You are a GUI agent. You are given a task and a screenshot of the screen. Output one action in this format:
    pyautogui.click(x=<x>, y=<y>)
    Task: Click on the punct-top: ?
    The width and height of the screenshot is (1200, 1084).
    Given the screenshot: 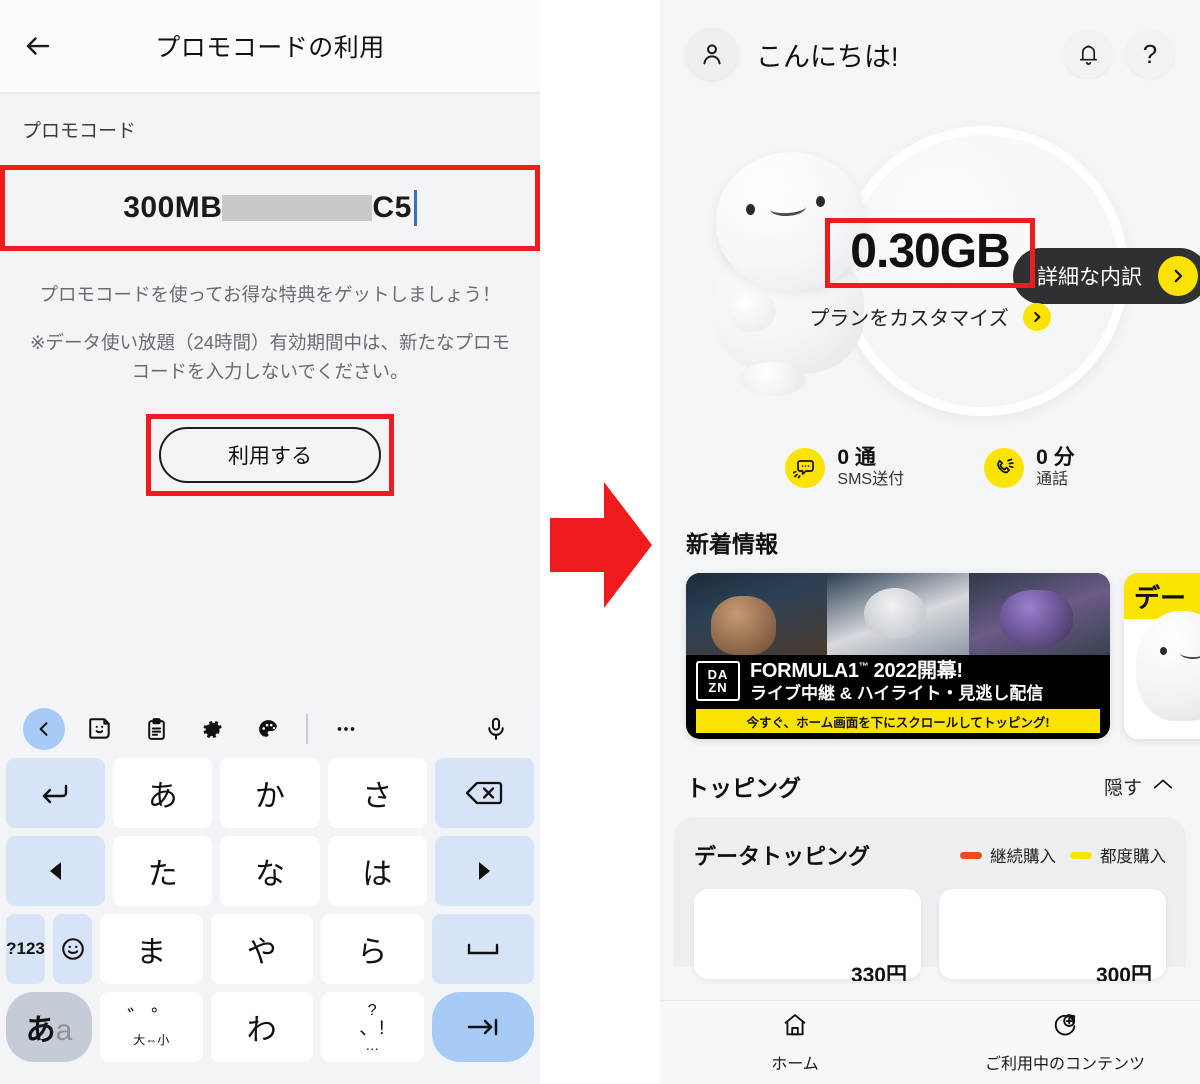 What is the action you would take?
    pyautogui.click(x=372, y=1010)
    